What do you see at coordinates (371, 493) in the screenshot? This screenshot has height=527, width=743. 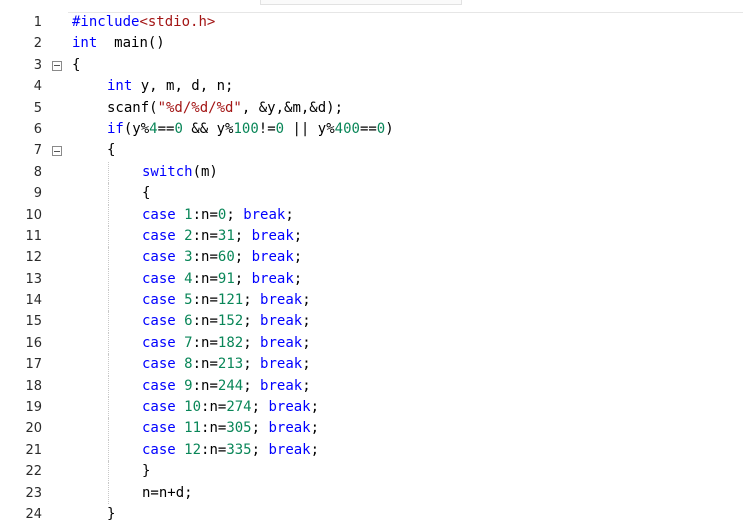 I see `code-line: 23 n=n+d;` at bounding box center [371, 493].